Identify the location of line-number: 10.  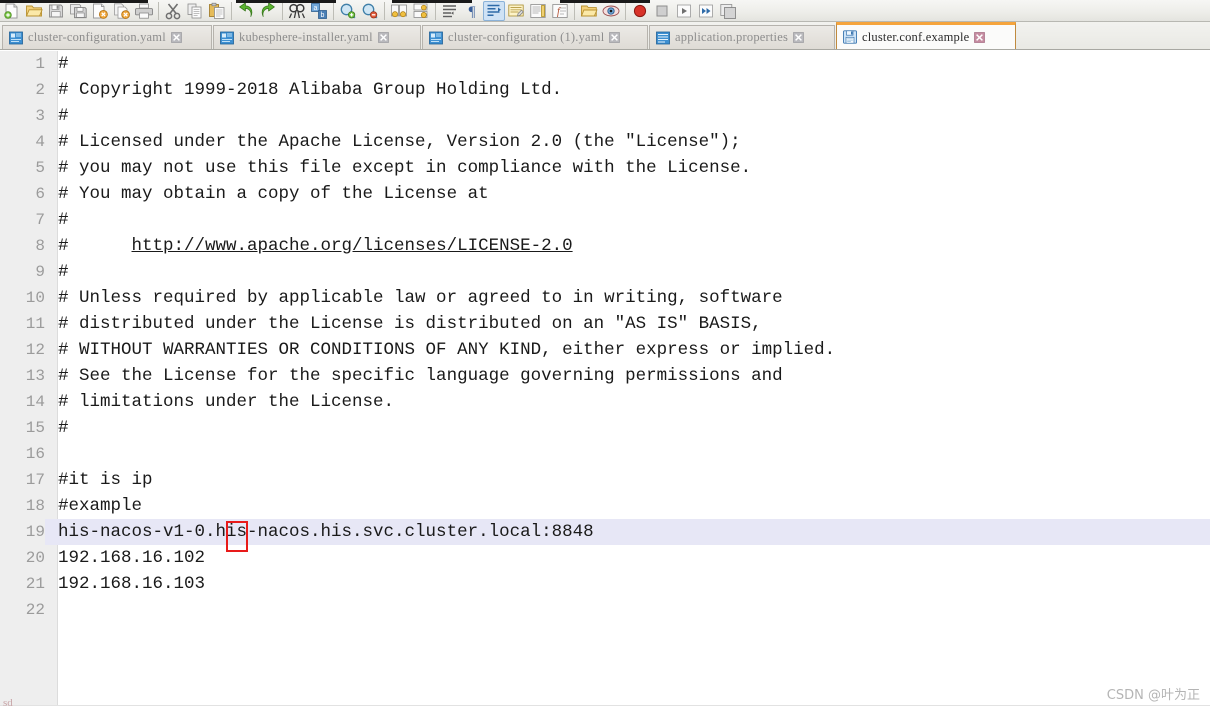
(35, 298).